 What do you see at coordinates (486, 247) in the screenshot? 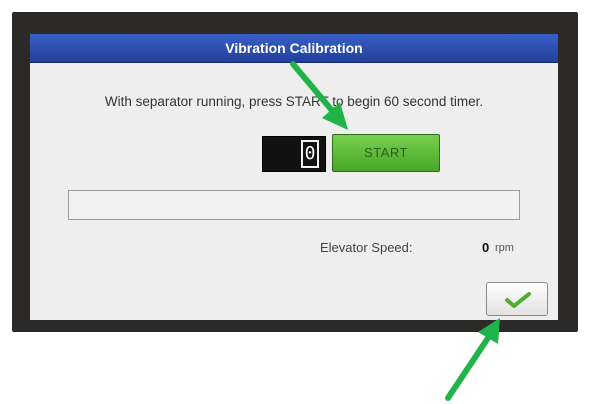
I see `elevator-speed-value: 0` at bounding box center [486, 247].